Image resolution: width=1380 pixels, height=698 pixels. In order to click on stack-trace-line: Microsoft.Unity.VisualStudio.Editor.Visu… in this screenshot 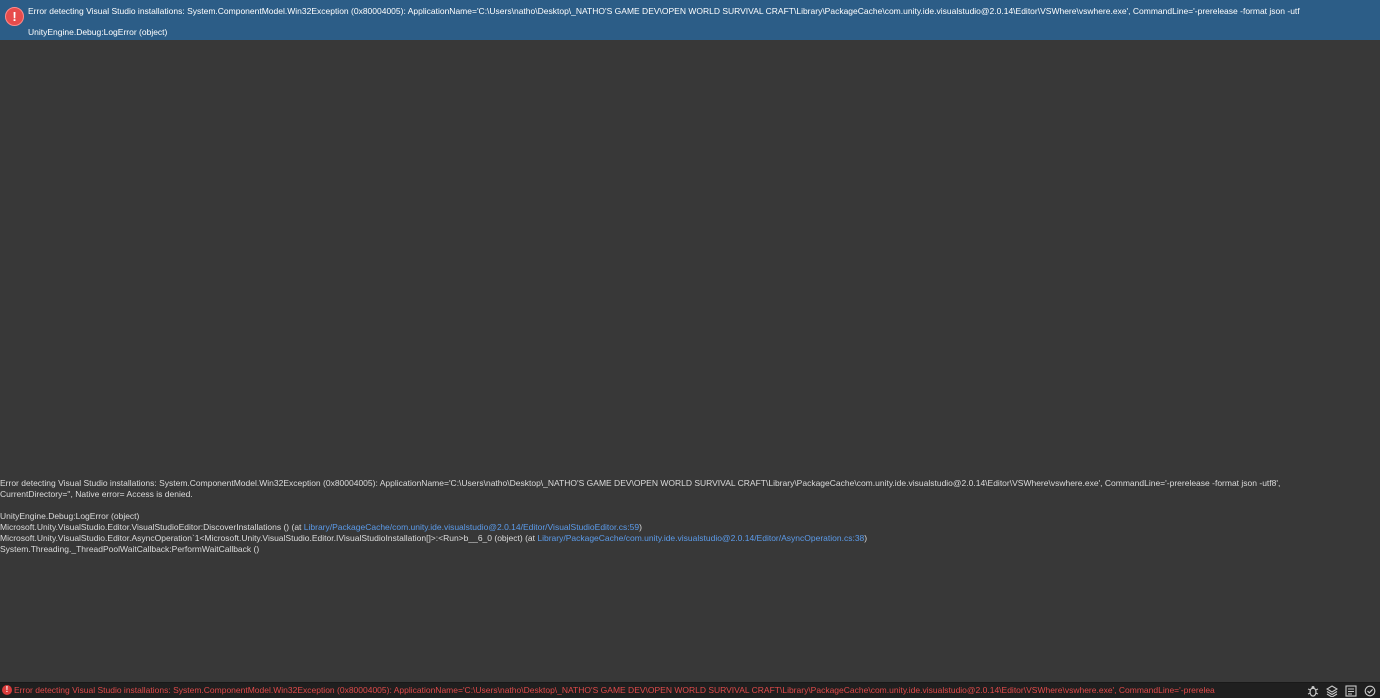, I will do `click(321, 527)`.